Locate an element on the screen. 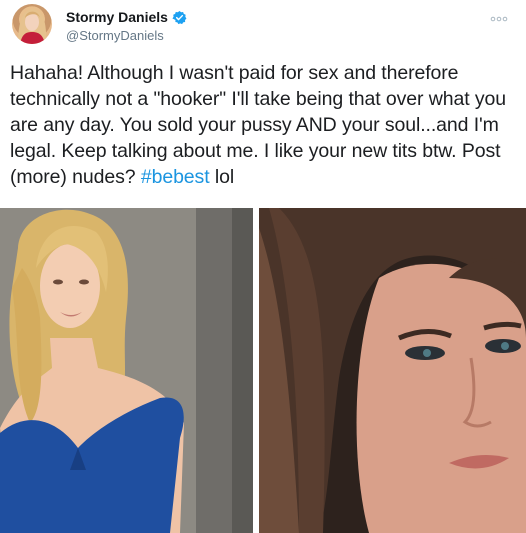 Image resolution: width=526 pixels, height=533 pixels. verified-badge-icon is located at coordinates (179, 17).